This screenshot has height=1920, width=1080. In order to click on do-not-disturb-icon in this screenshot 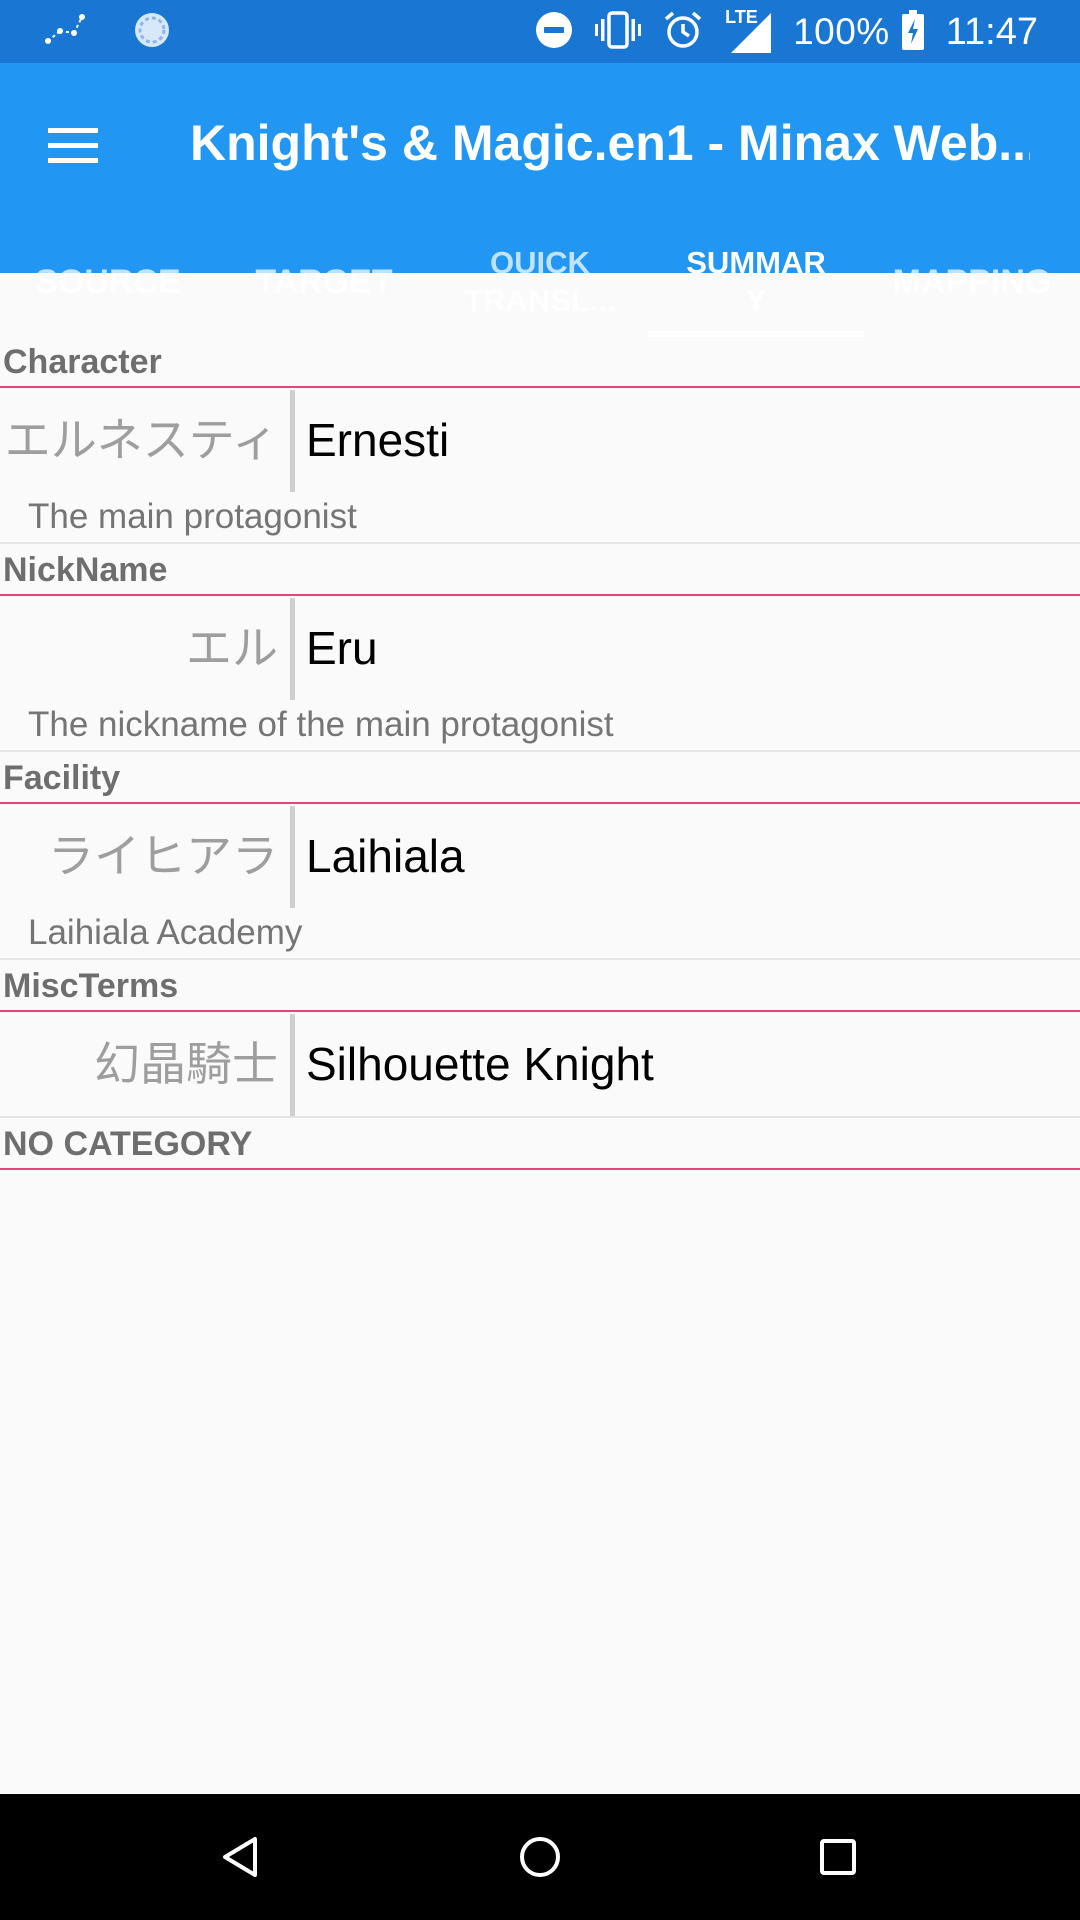, I will do `click(554, 32)`.